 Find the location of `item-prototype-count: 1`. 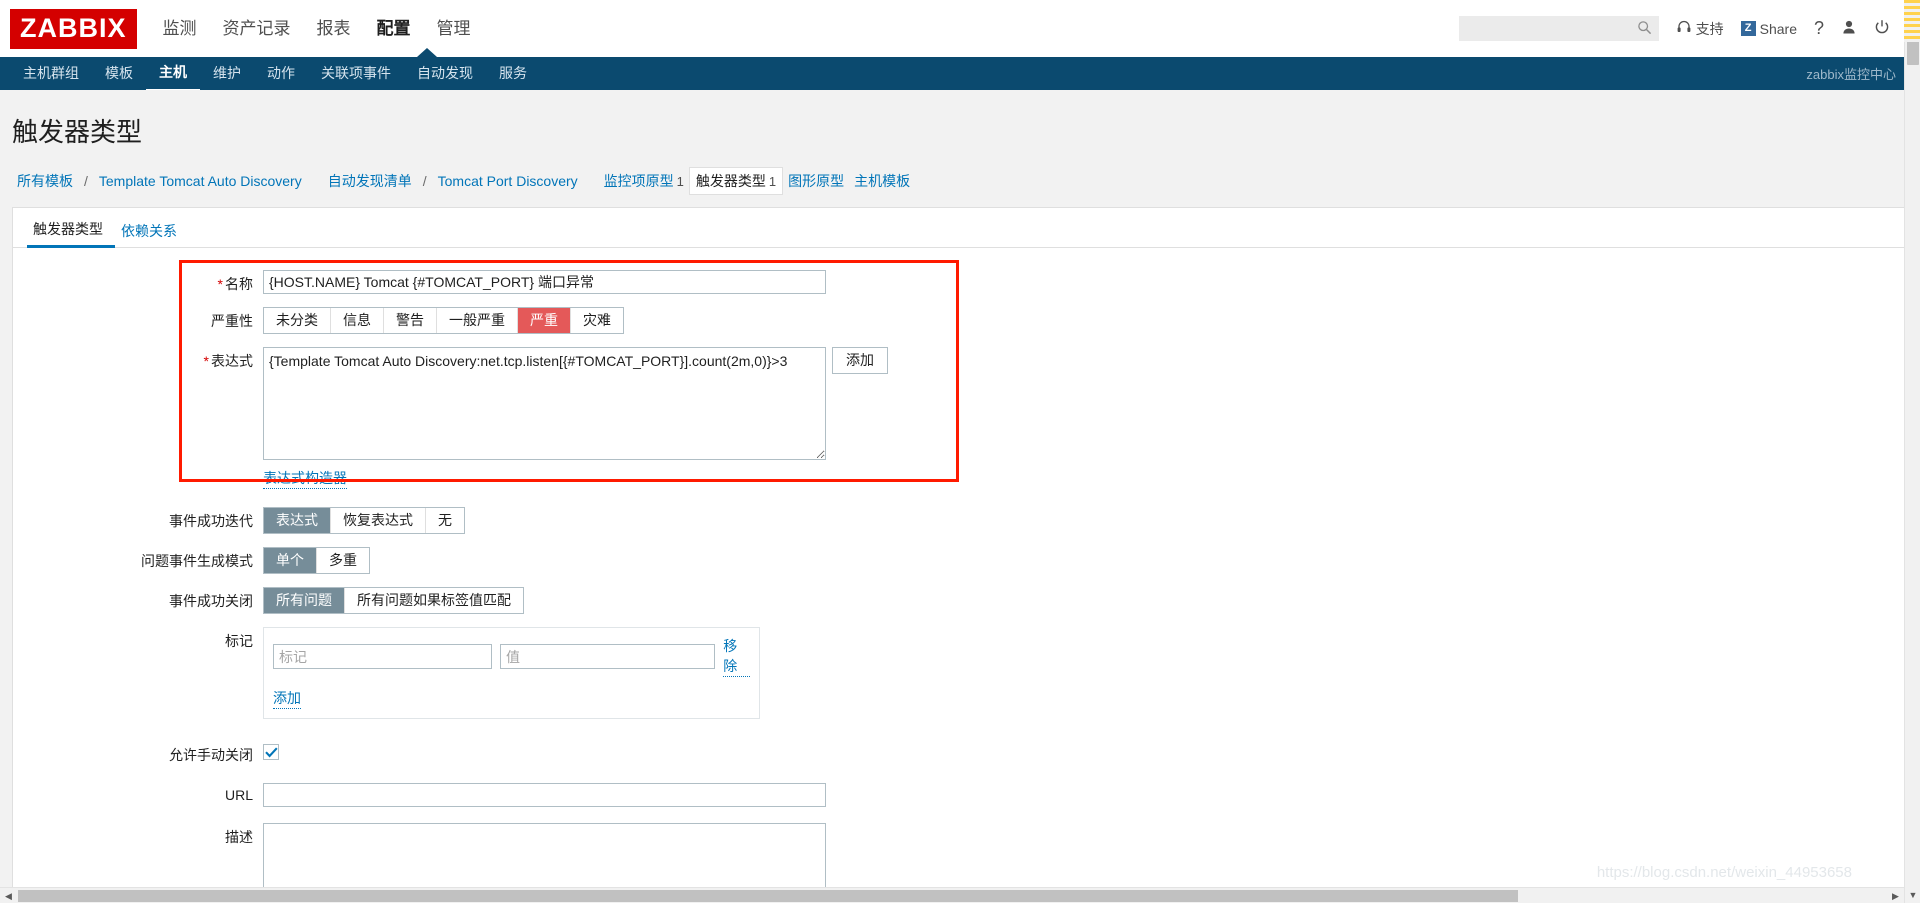

item-prototype-count: 1 is located at coordinates (680, 181).